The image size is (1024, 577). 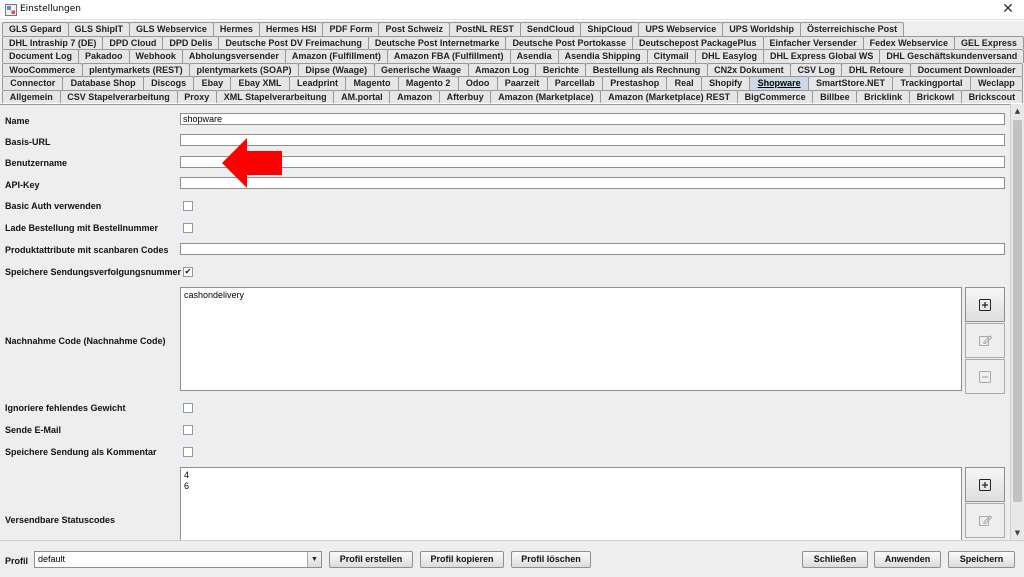 What do you see at coordinates (448, 56) in the screenshot?
I see `tab-amazon-fba-fulfillment: Amazon FBA (Fulfillment)` at bounding box center [448, 56].